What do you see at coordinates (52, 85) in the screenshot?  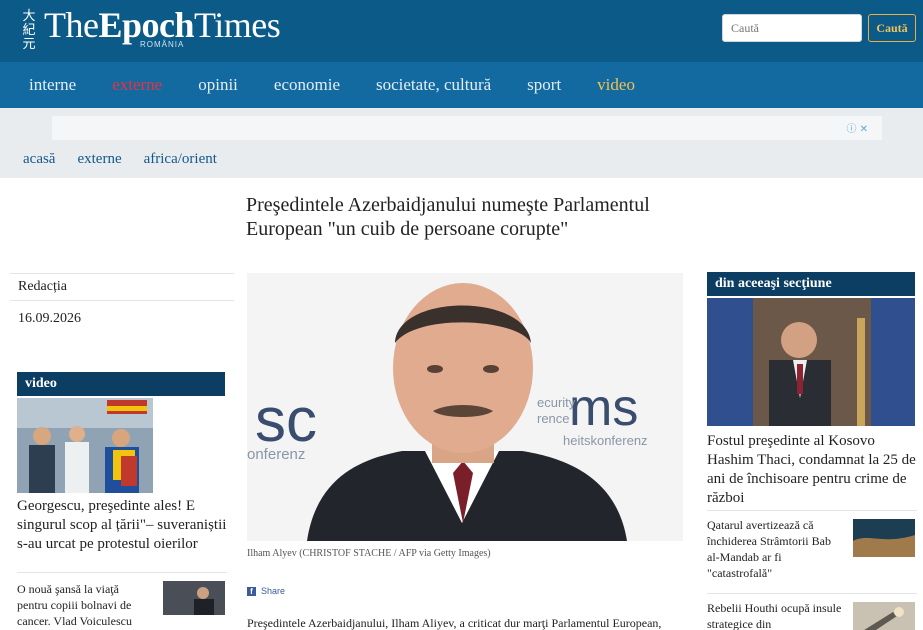 I see `nav-item-interne: interne` at bounding box center [52, 85].